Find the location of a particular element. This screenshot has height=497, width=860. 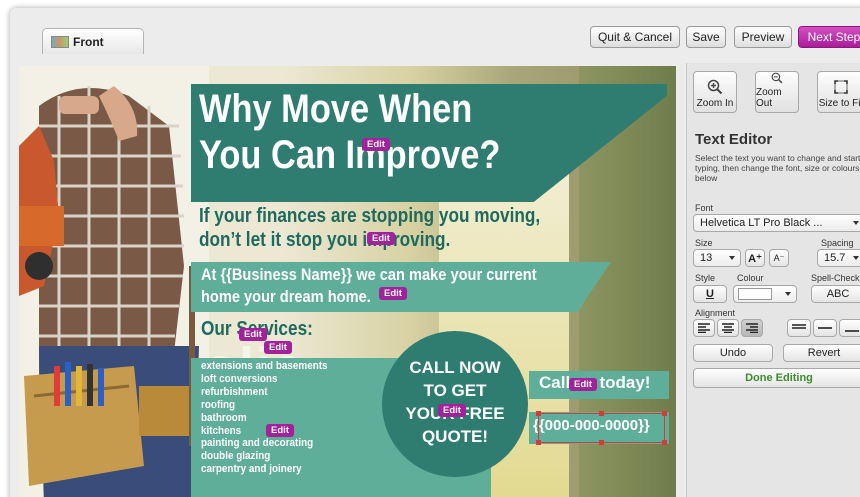

valign-middle-button is located at coordinates (825, 328).